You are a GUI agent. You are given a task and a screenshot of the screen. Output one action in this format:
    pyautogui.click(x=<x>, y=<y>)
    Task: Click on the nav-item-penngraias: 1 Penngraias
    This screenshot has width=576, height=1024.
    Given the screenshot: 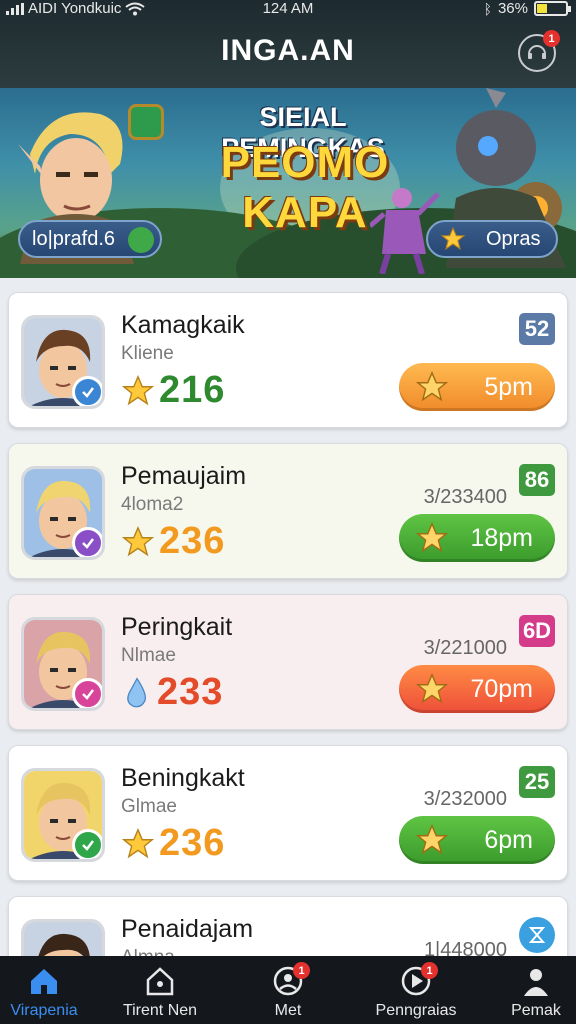 What is the action you would take?
    pyautogui.click(x=416, y=990)
    